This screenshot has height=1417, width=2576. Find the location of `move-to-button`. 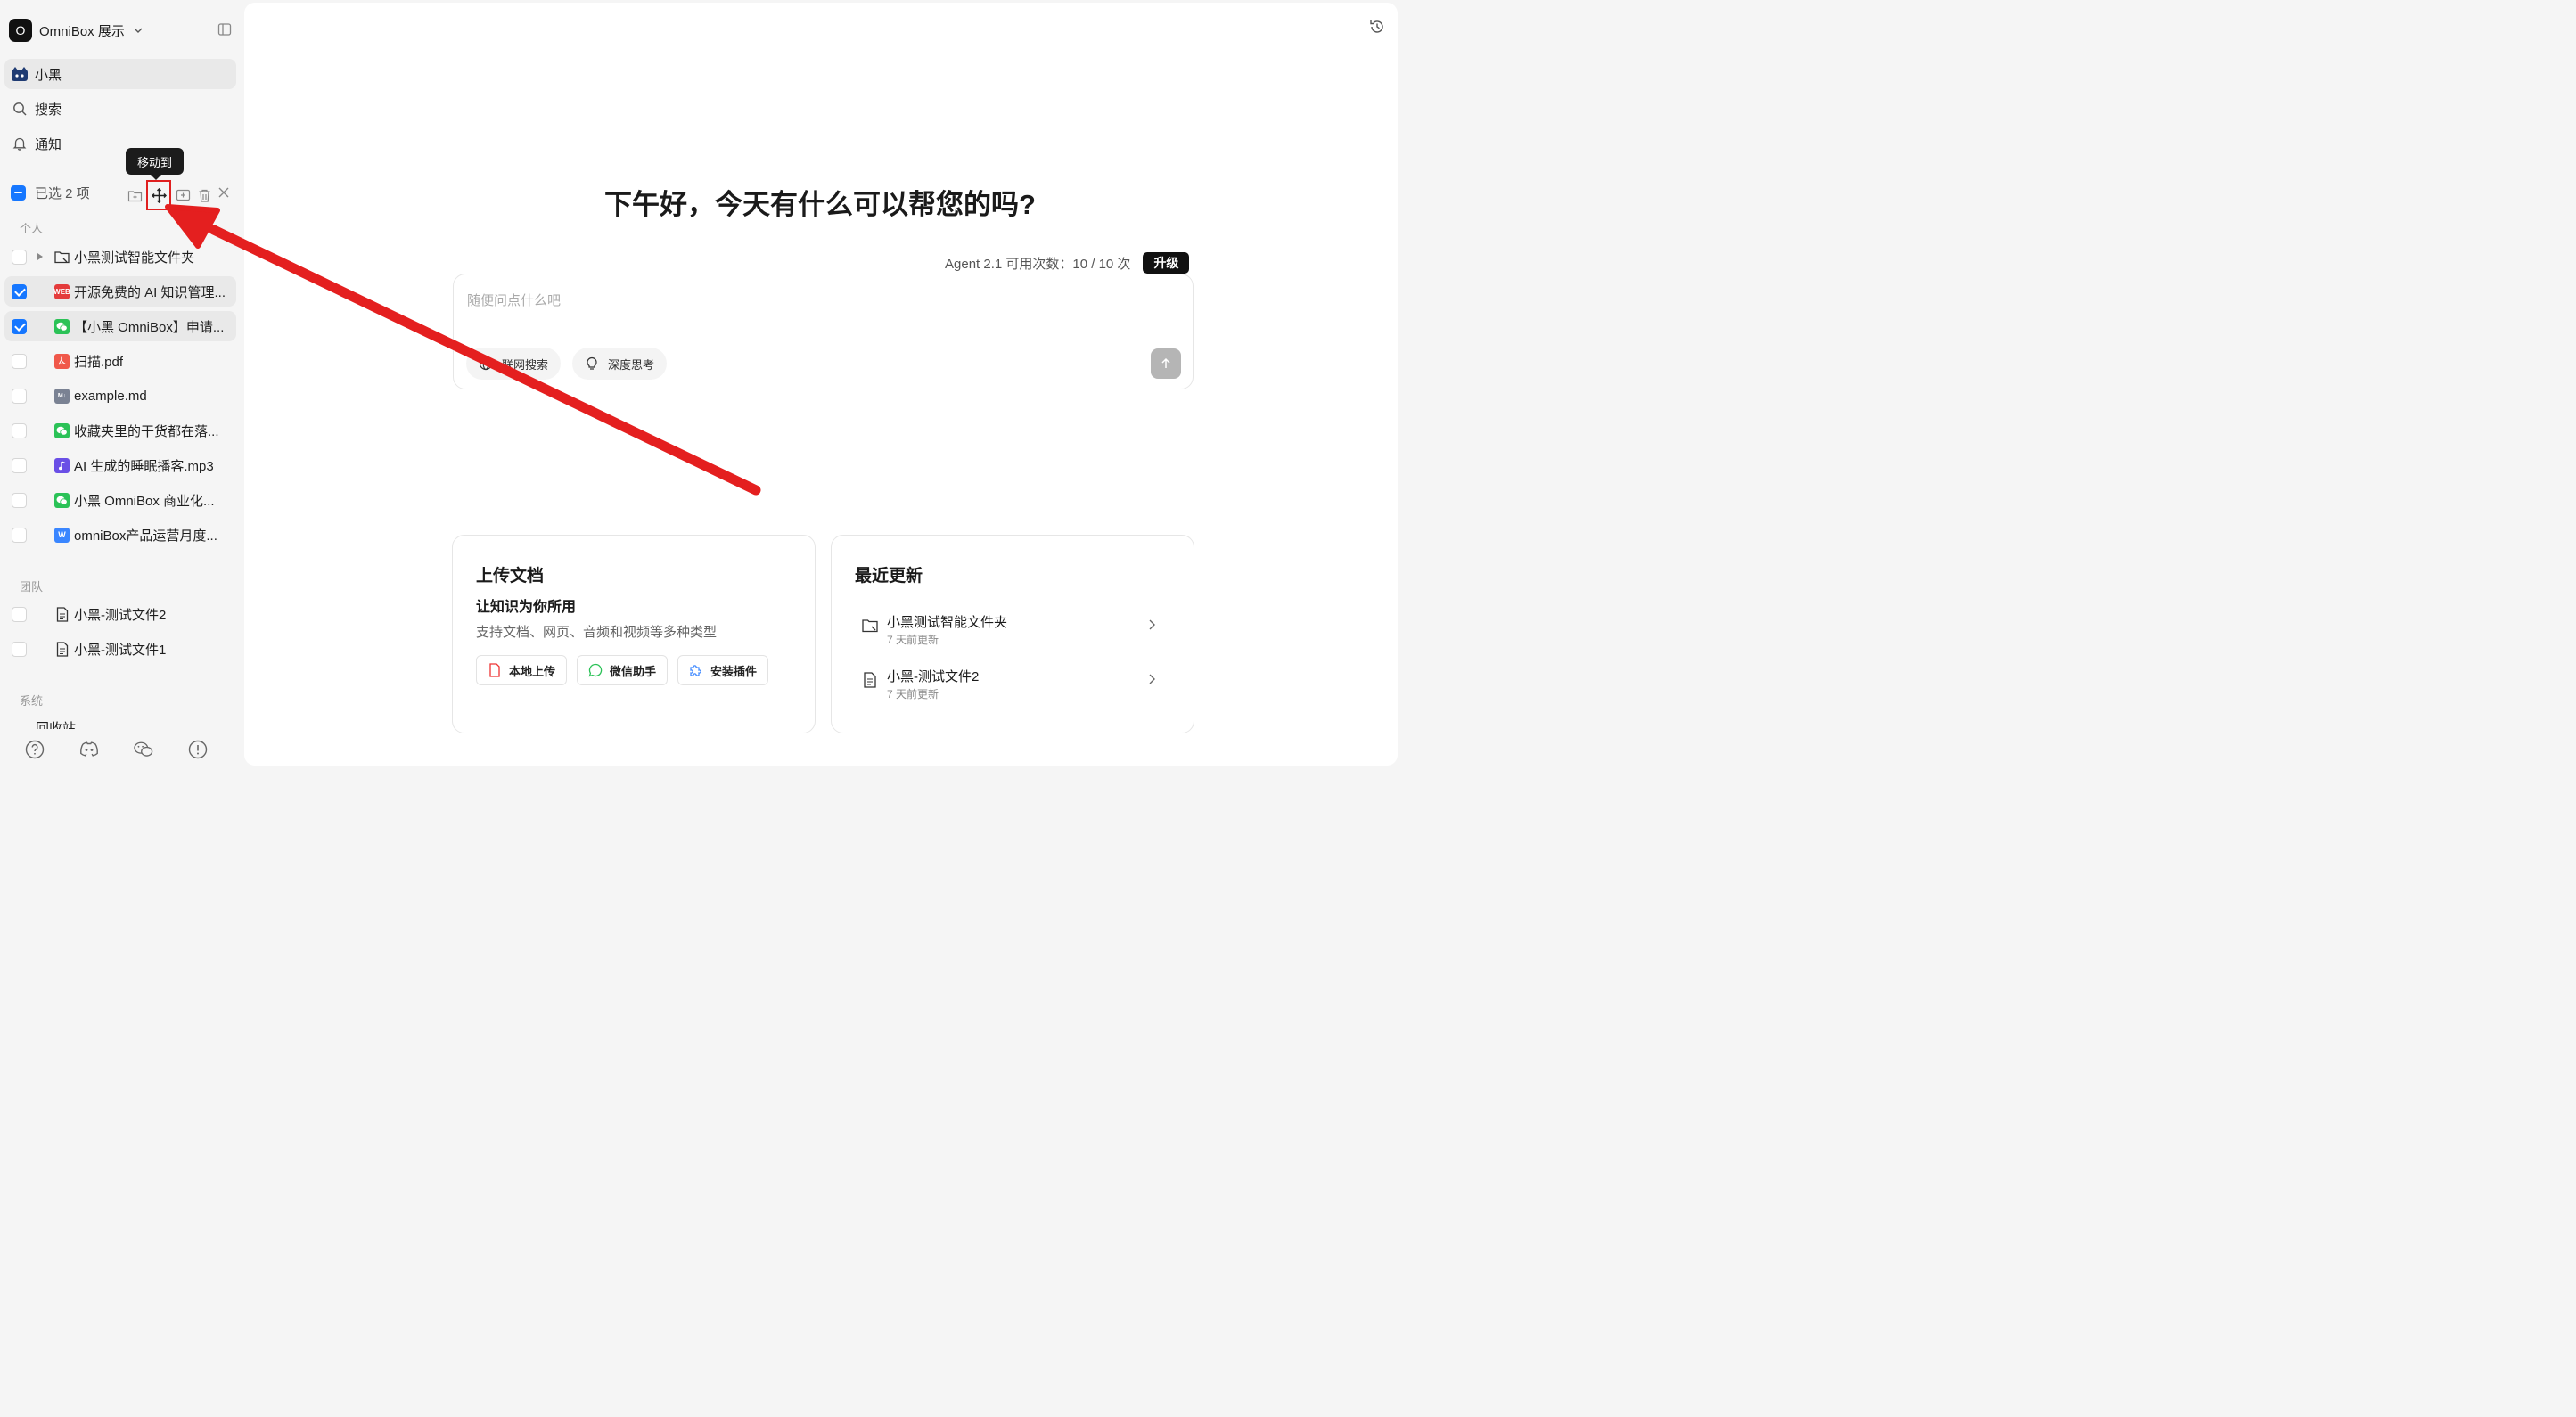

move-to-button is located at coordinates (158, 195).